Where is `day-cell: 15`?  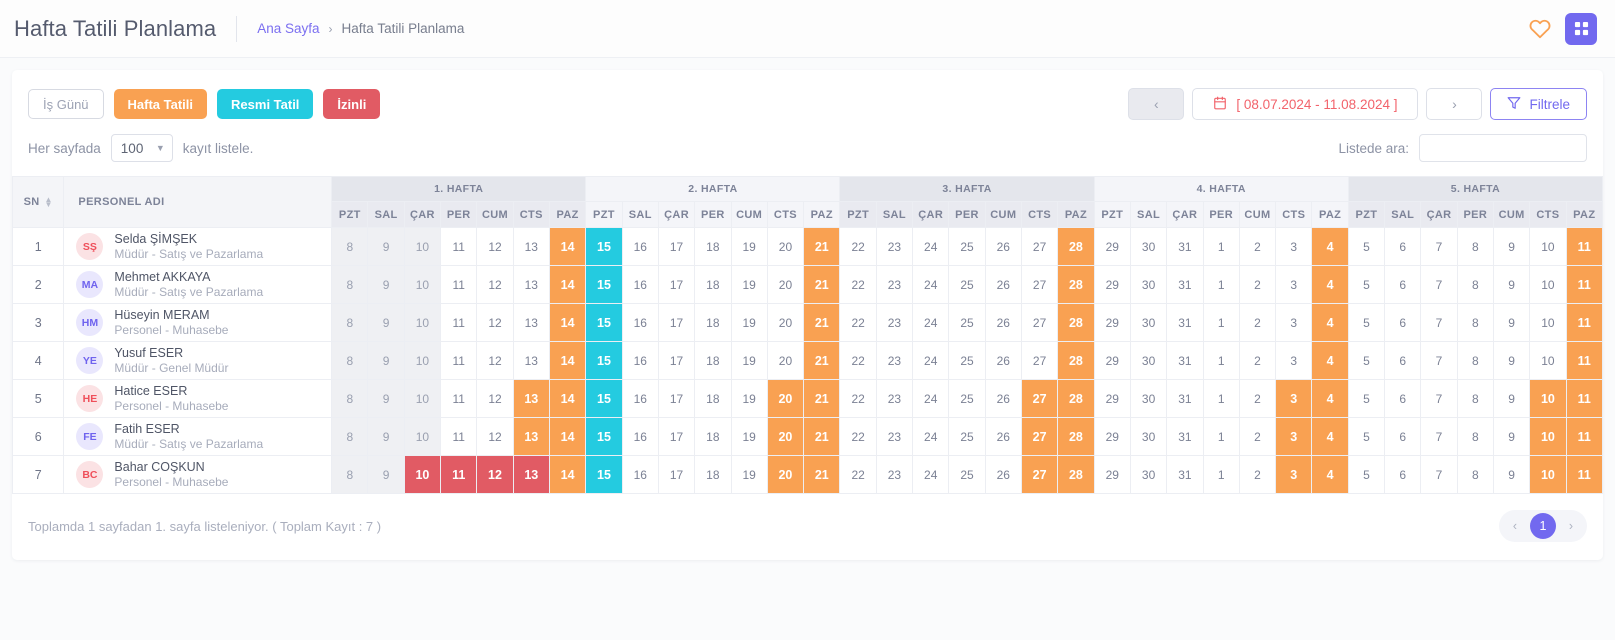 day-cell: 15 is located at coordinates (604, 360).